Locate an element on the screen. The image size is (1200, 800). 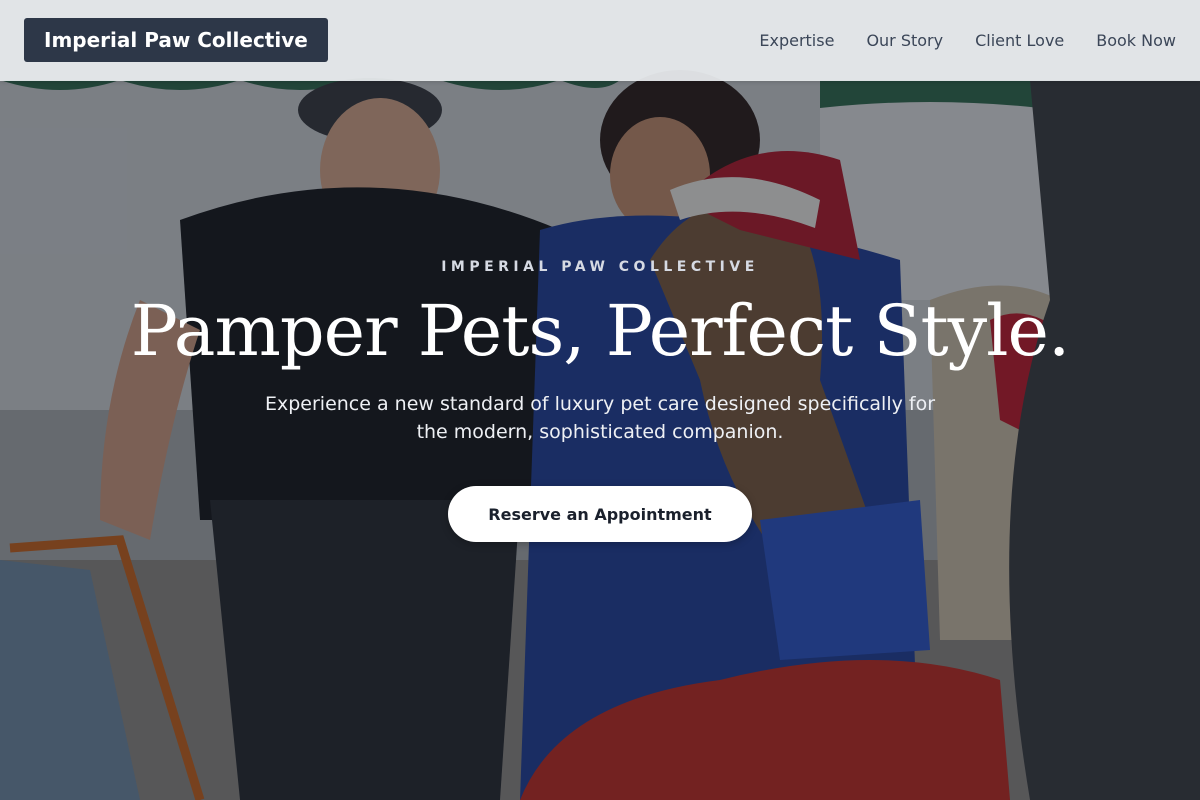
reserve-appointment-button: Reserve an Appointment is located at coordinates (600, 514).